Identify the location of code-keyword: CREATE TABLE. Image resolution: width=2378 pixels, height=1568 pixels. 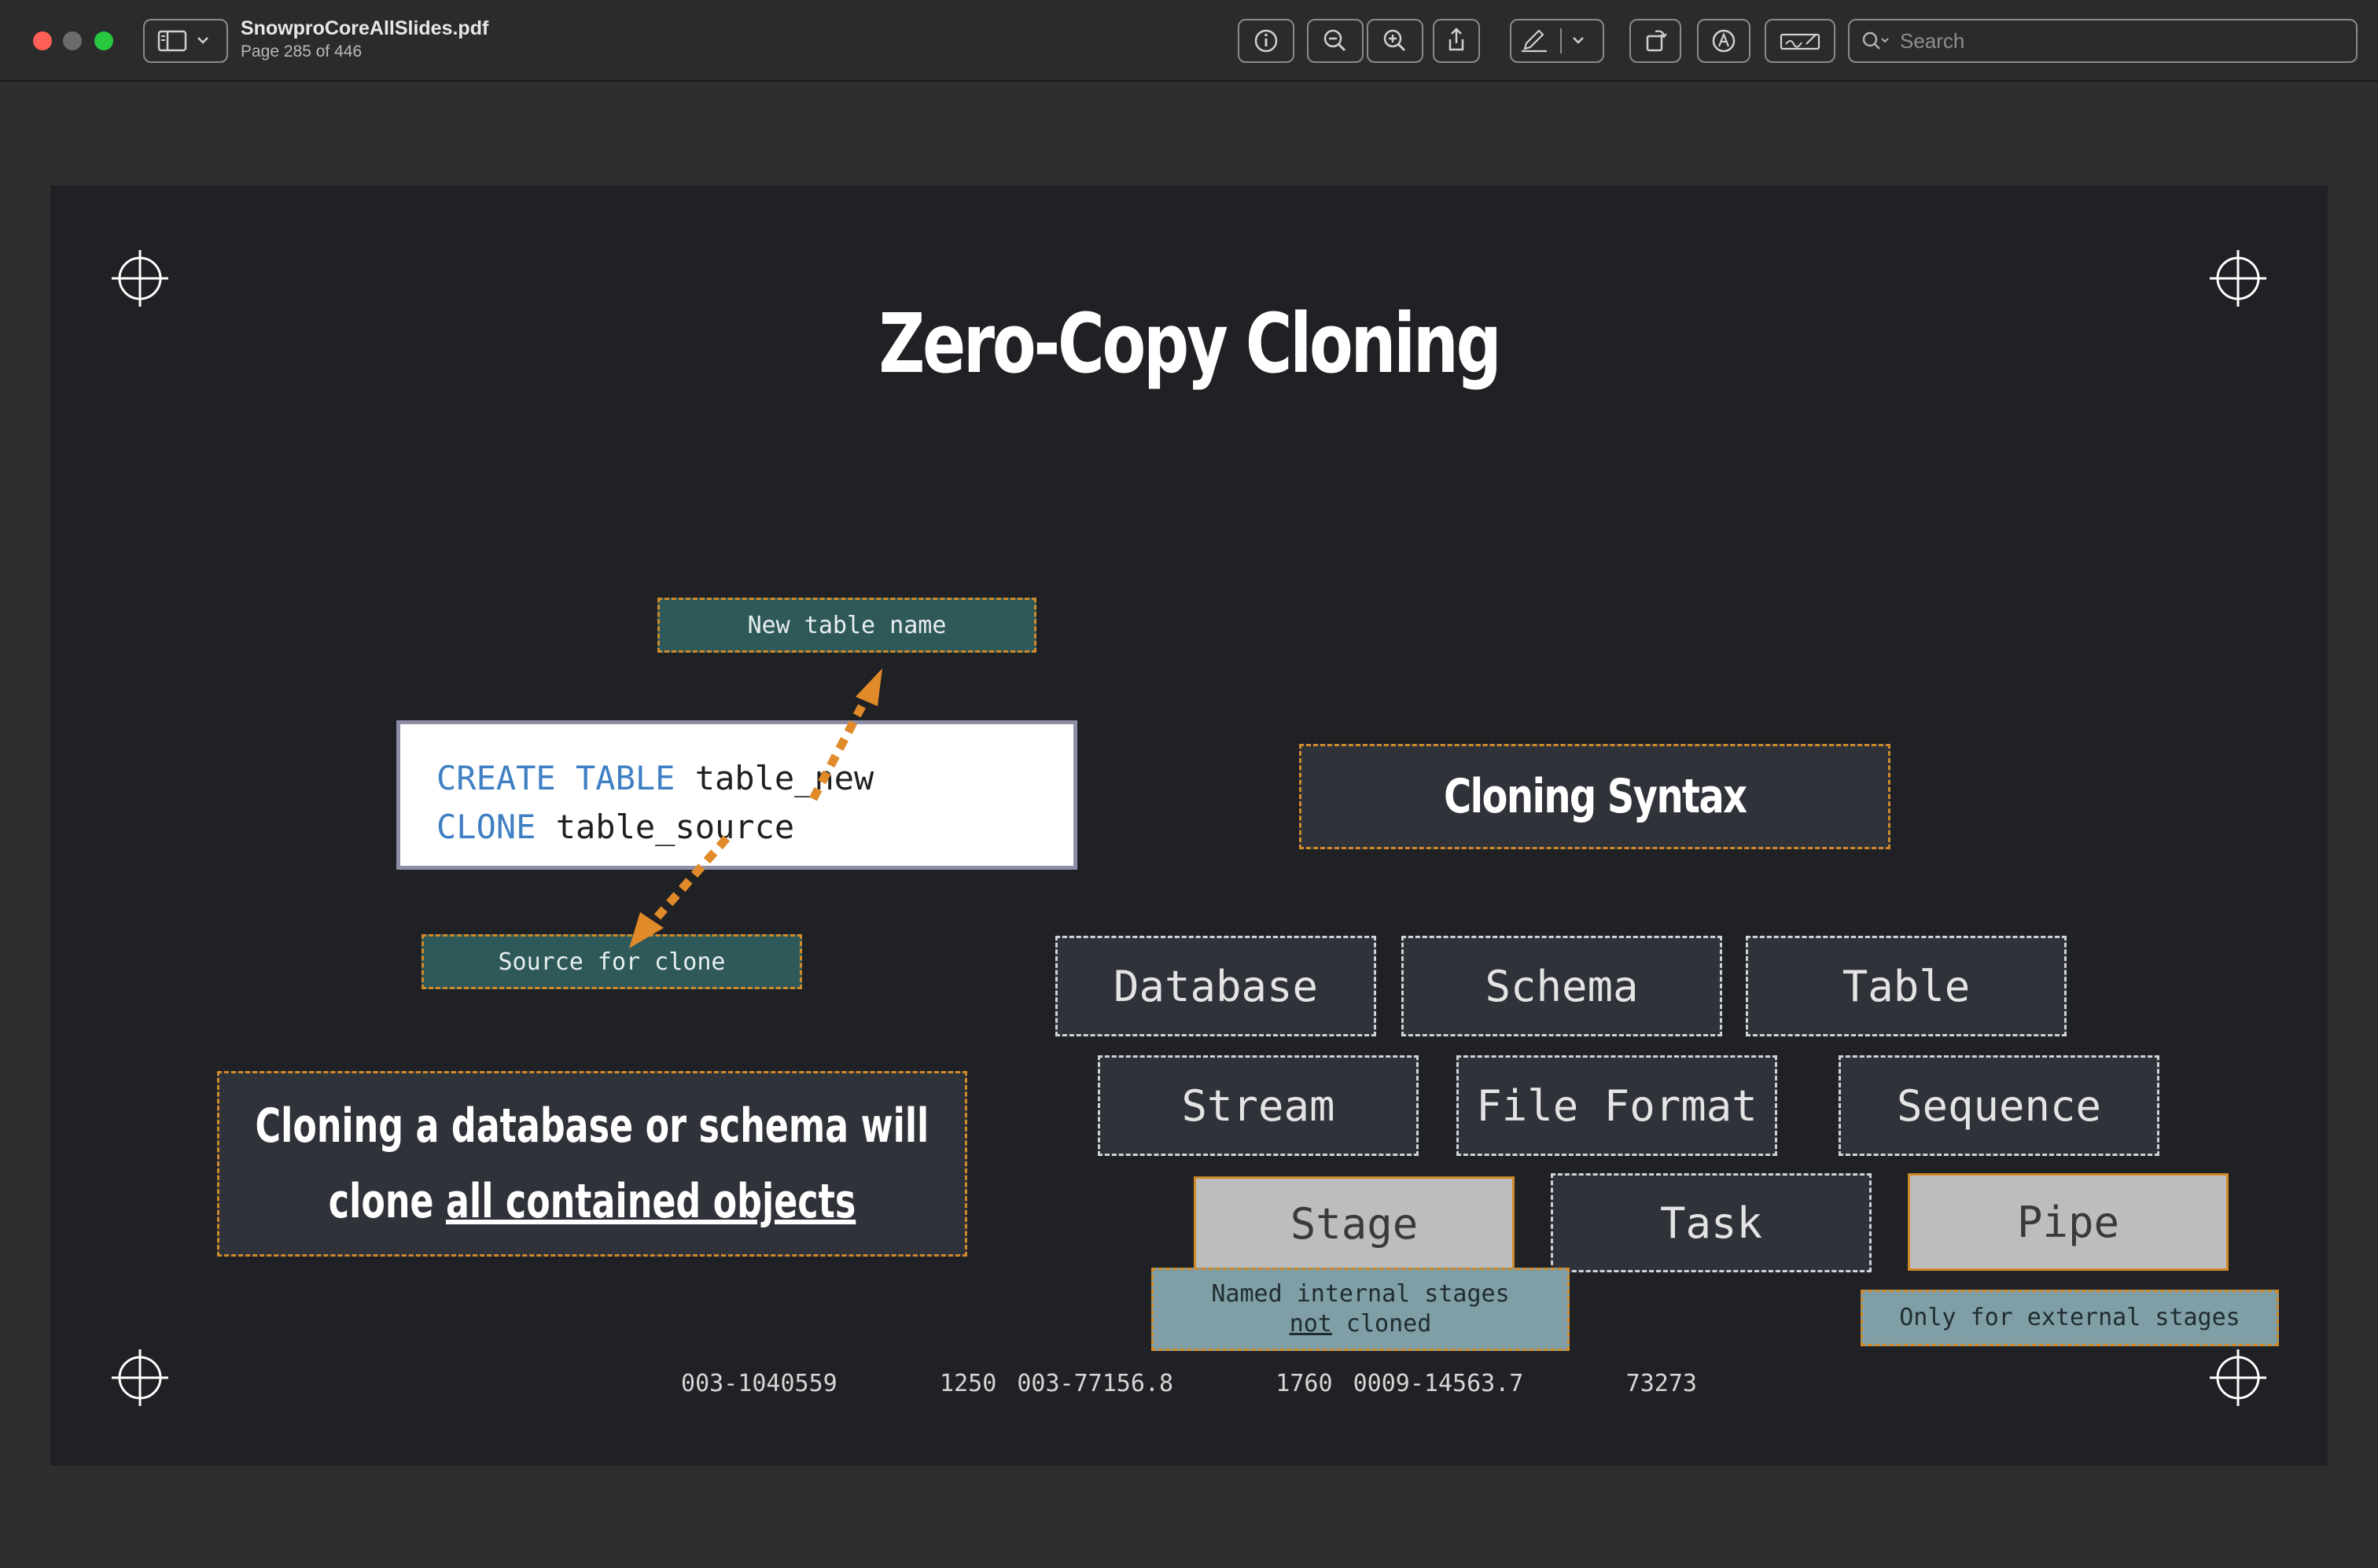
(555, 778).